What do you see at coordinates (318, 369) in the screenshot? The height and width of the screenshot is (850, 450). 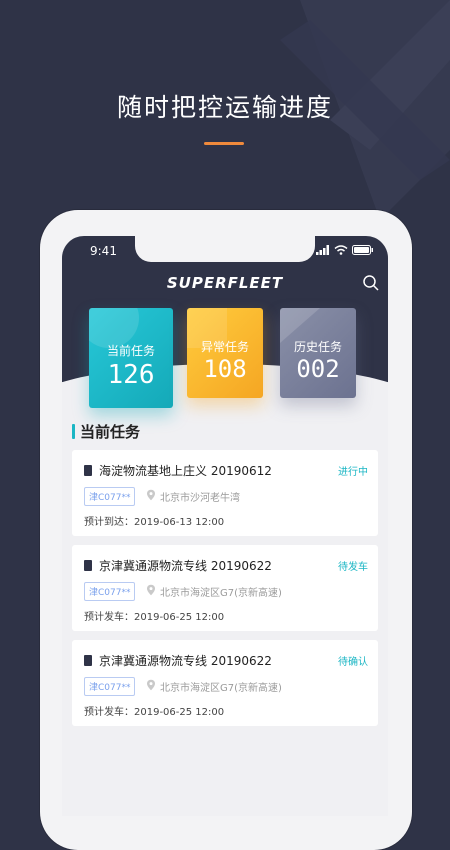 I see `card-count: 002` at bounding box center [318, 369].